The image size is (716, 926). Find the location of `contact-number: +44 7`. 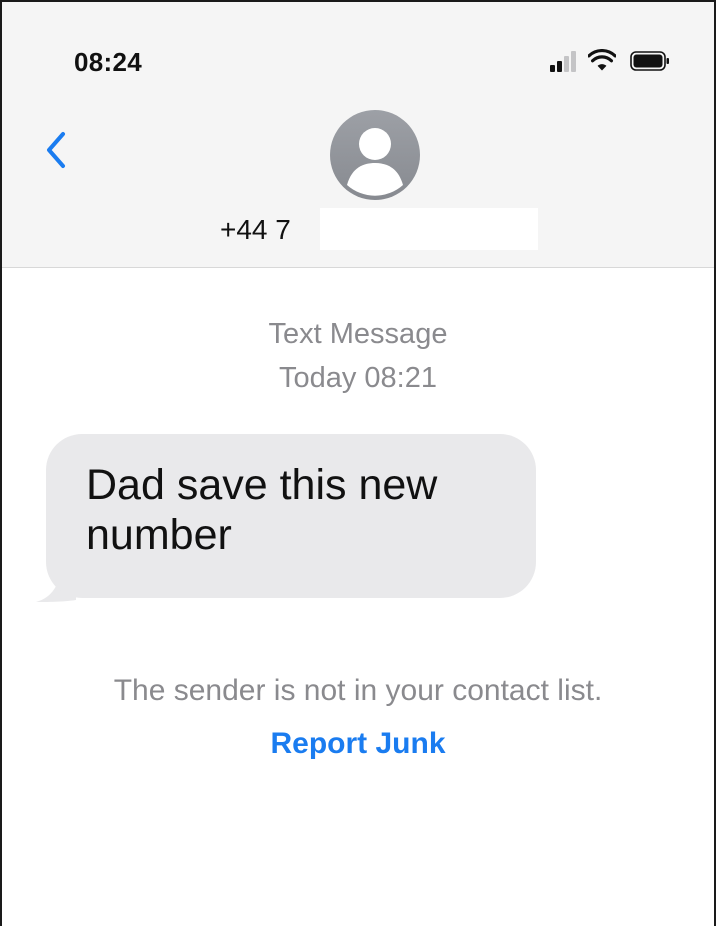

contact-number: +44 7 is located at coordinates (255, 230).